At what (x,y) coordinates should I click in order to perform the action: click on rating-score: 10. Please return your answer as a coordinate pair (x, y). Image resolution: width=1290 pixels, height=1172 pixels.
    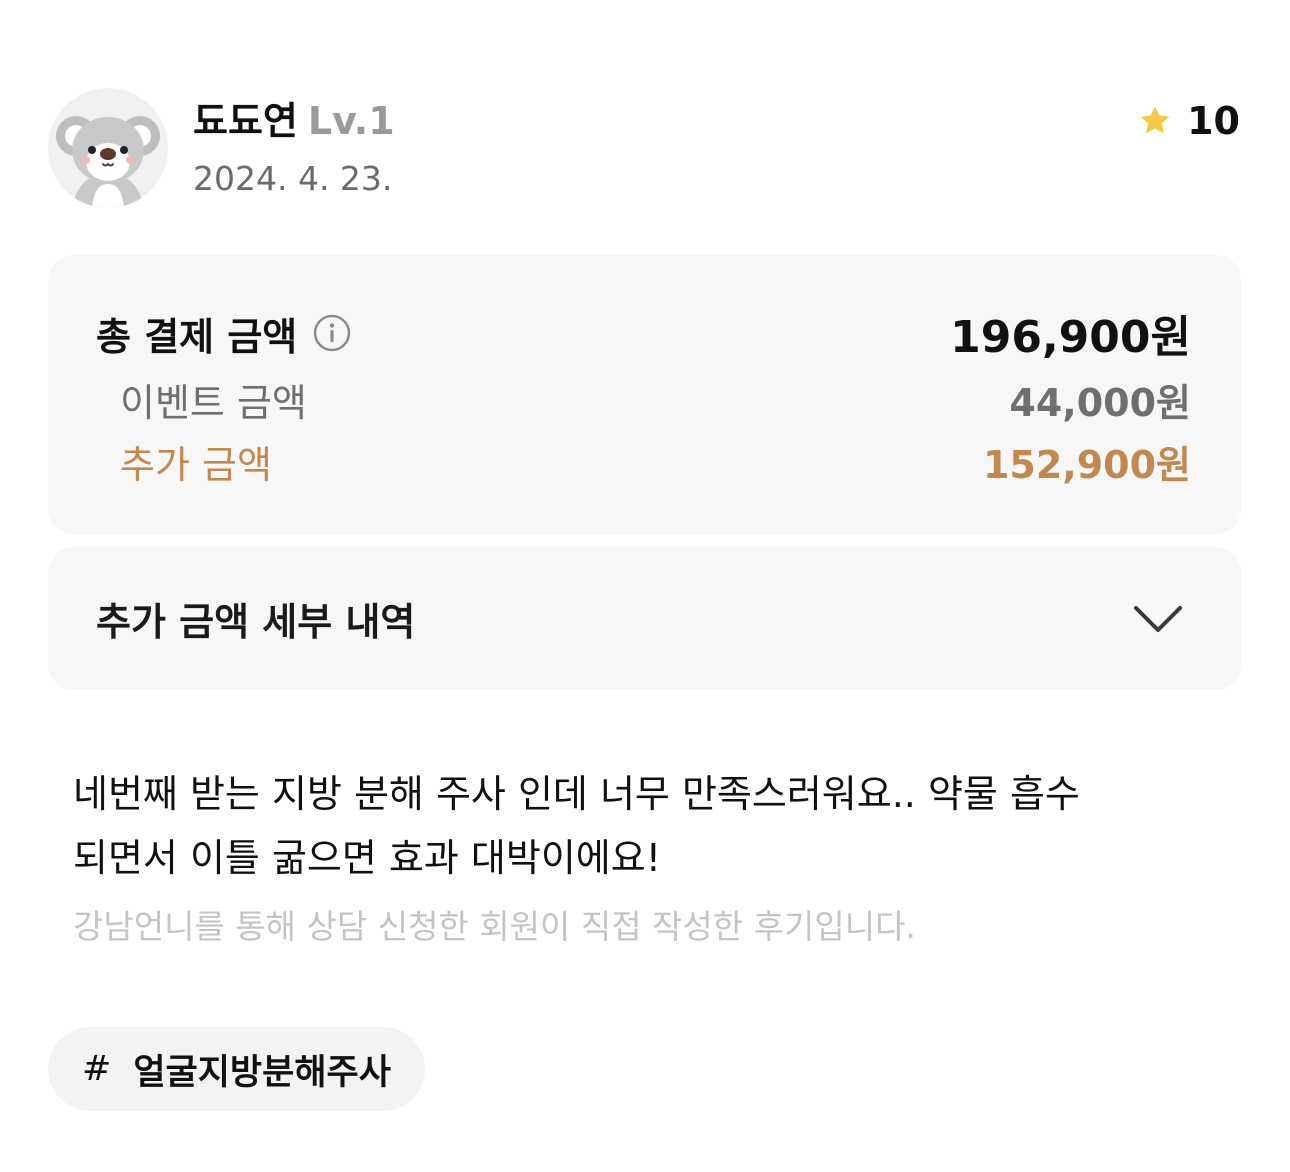
    Looking at the image, I should click on (1213, 121).